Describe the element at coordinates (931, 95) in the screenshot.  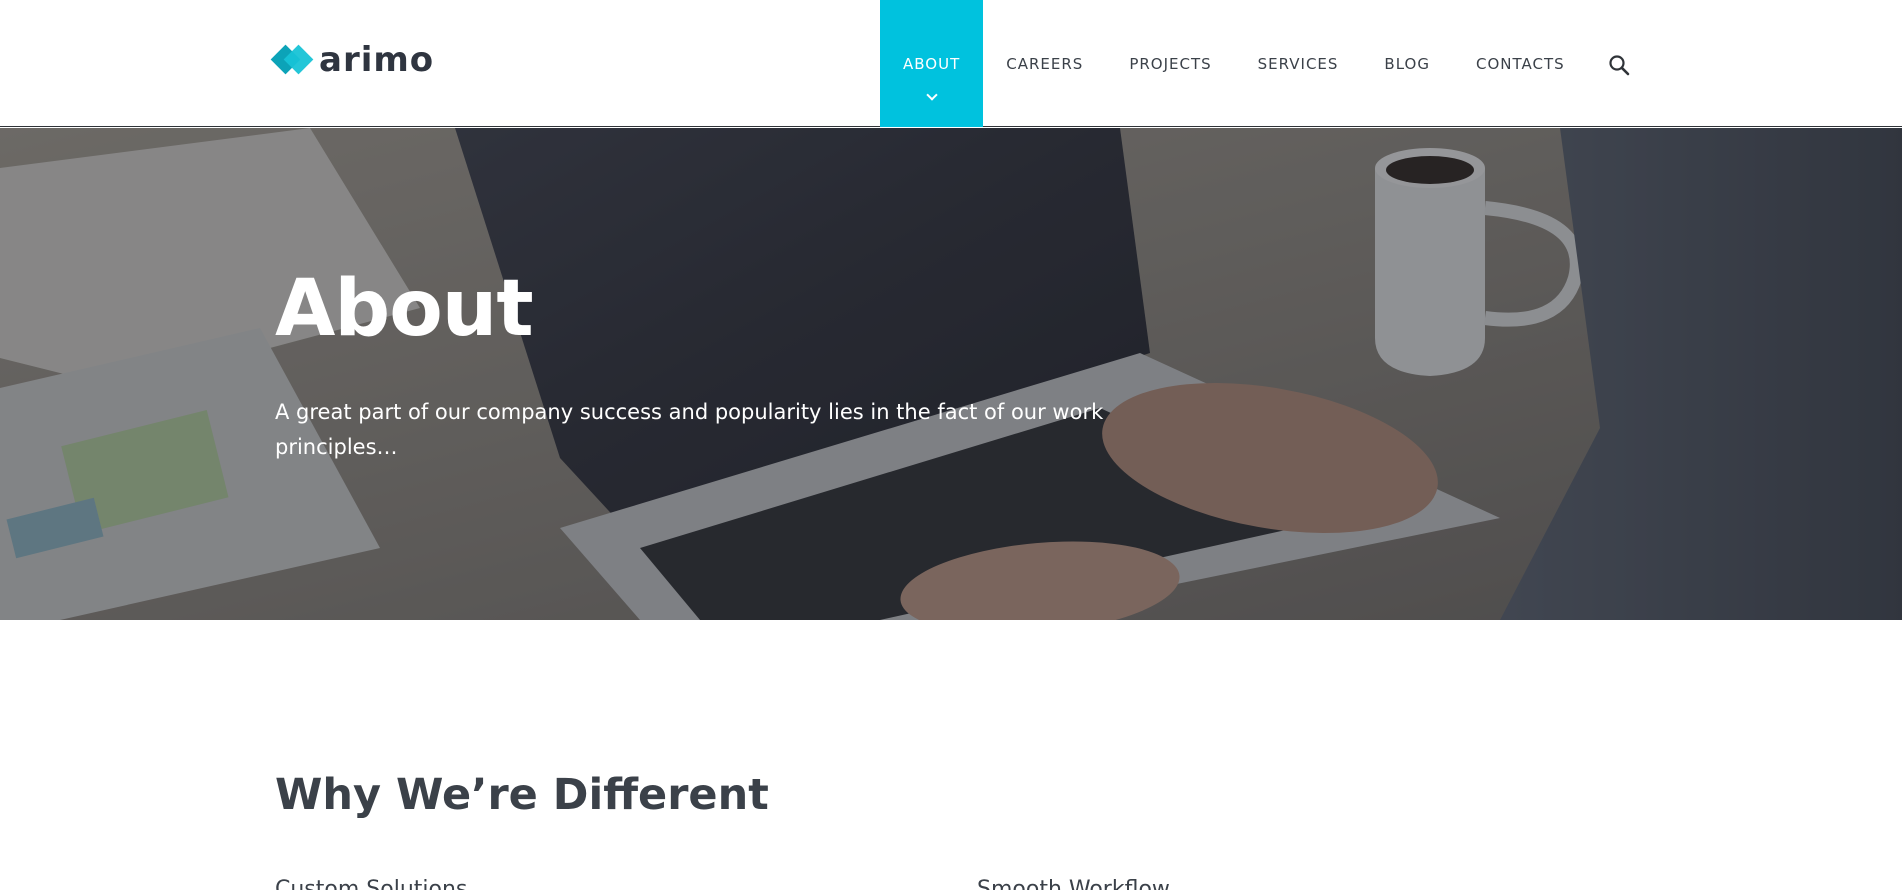
I see `chevron-down-icon` at that location.